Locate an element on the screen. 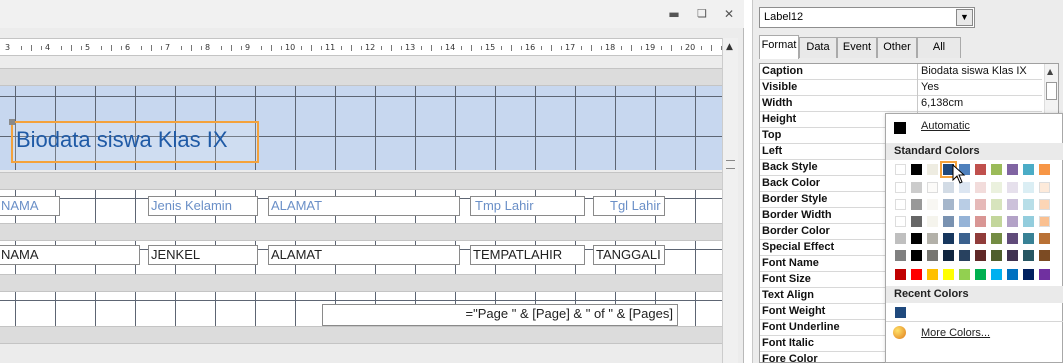 Image resolution: width=1063 pixels, height=363 pixels. property-row: Caption Biodata siswa Klas IX is located at coordinates (901, 72).